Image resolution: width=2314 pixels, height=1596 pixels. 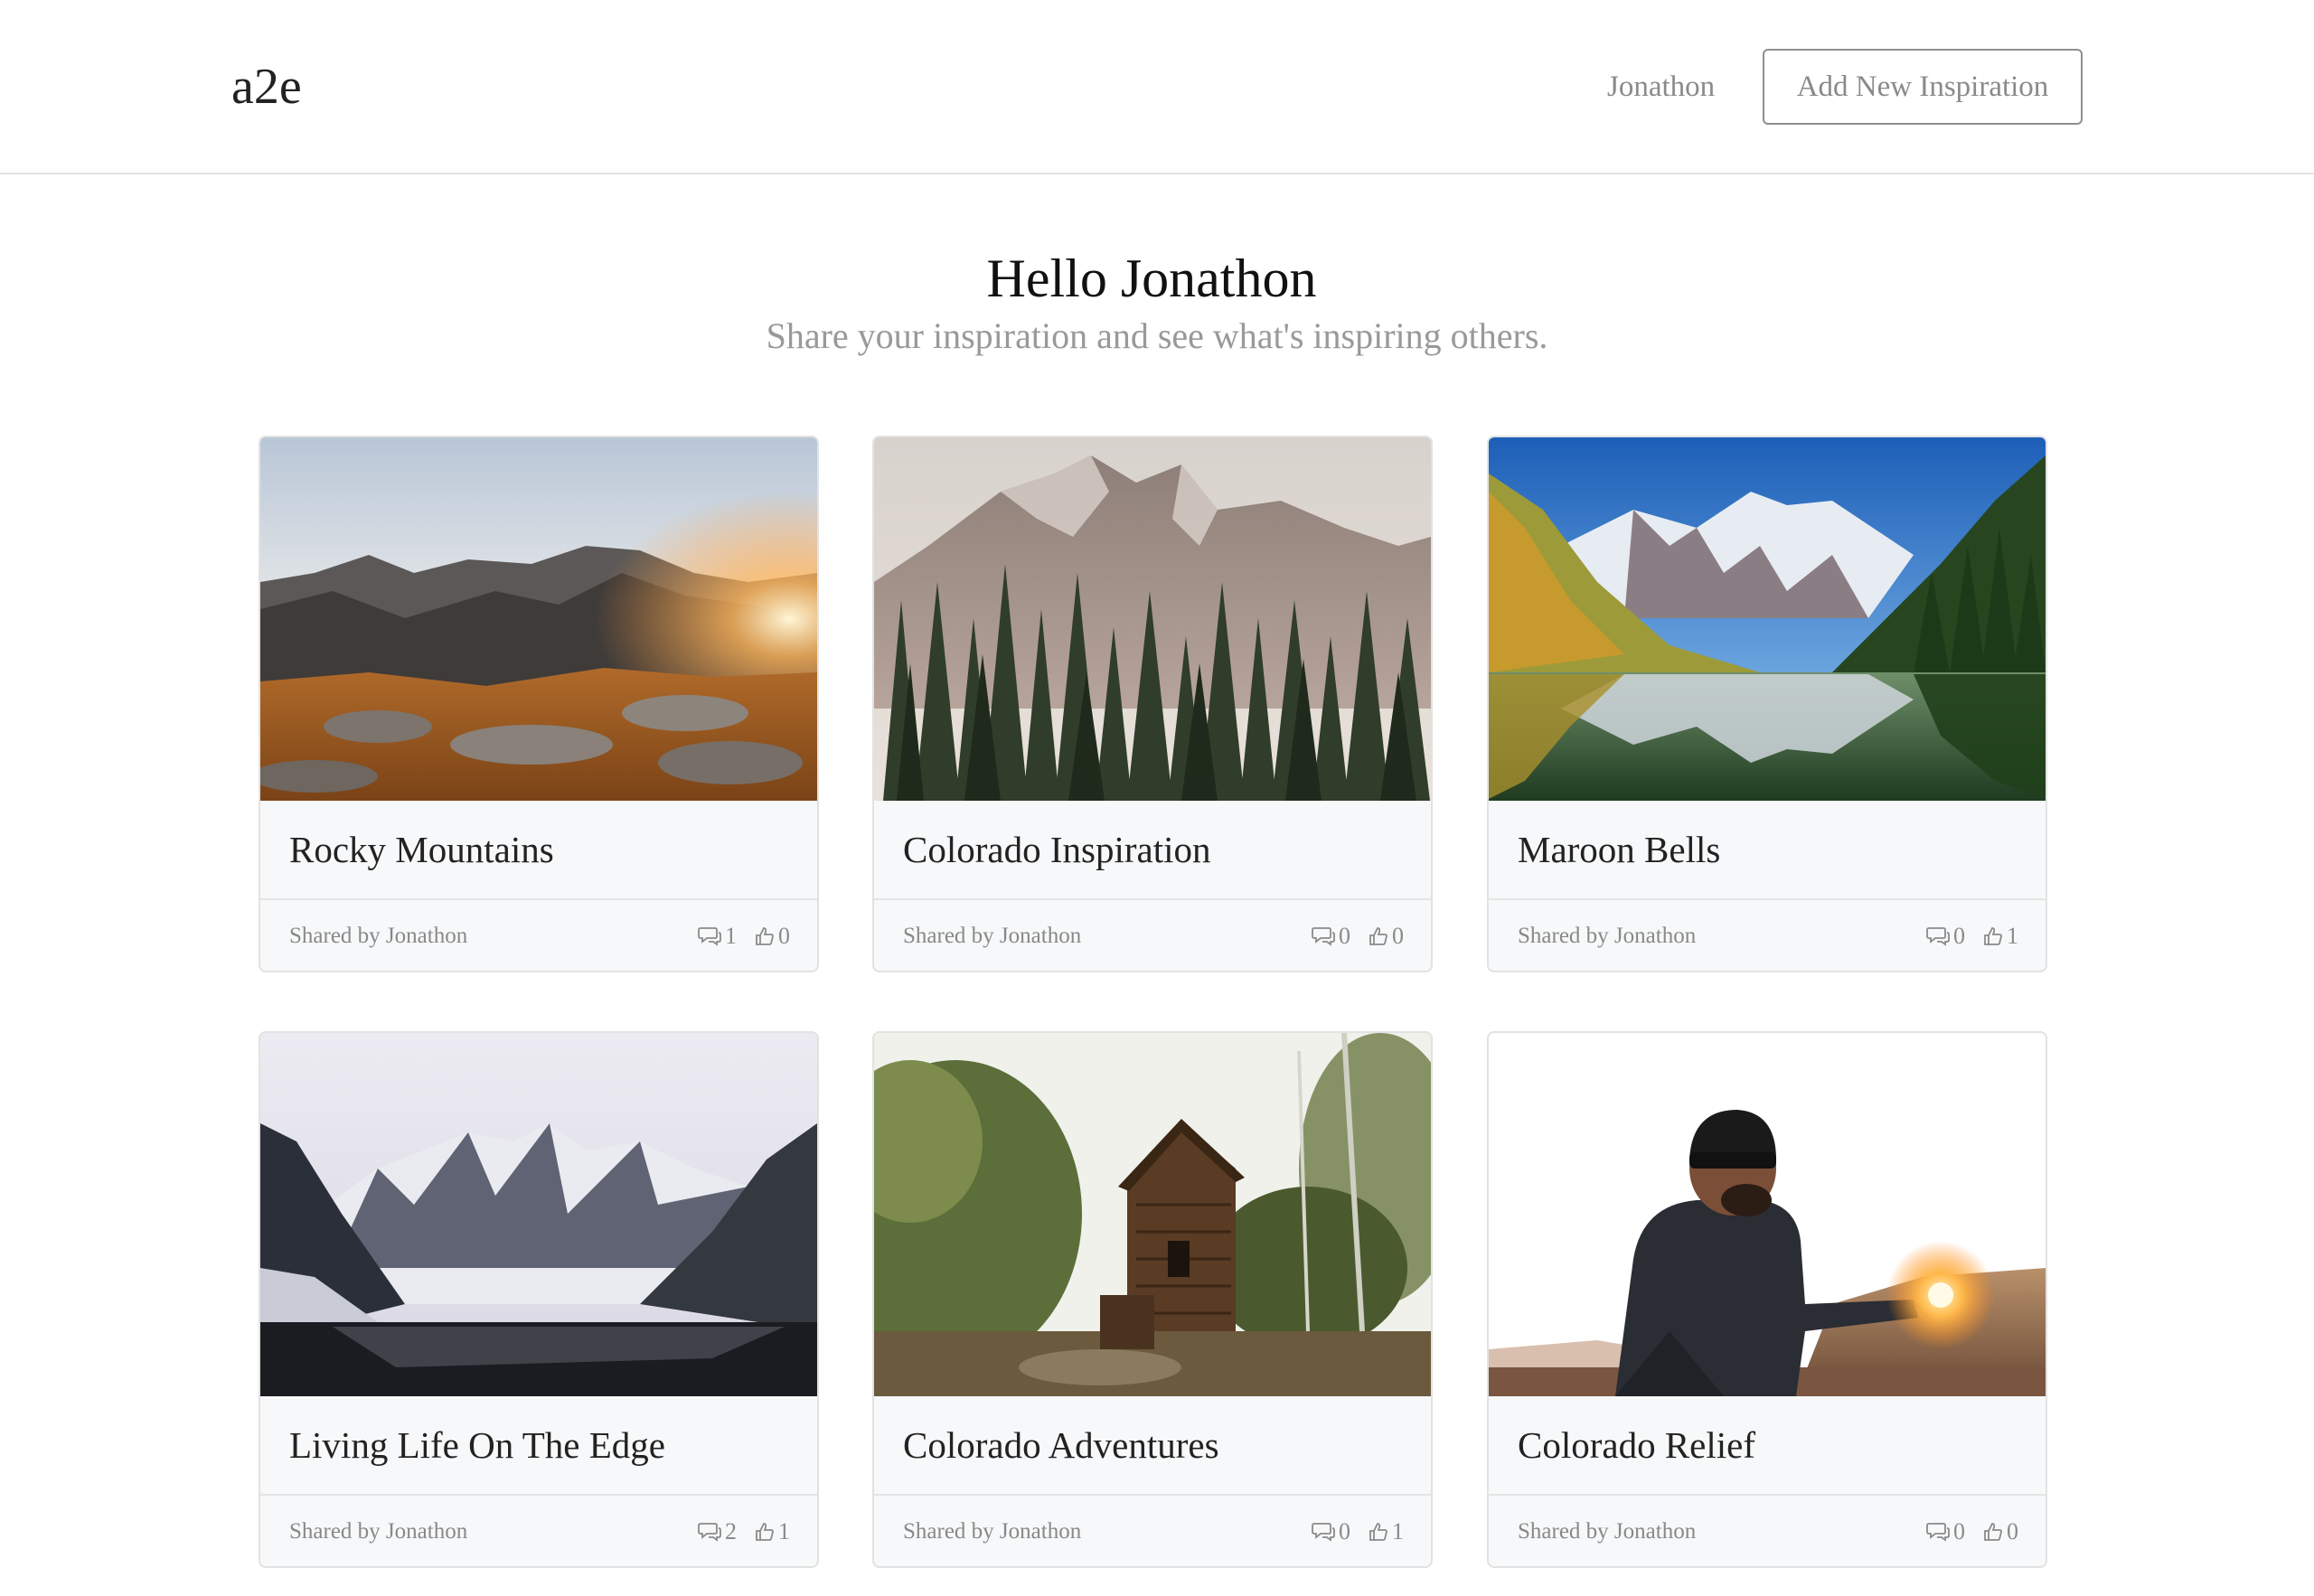 I want to click on top-navbar: a2e Jonathon Add New Inspiration, so click(x=1157, y=87).